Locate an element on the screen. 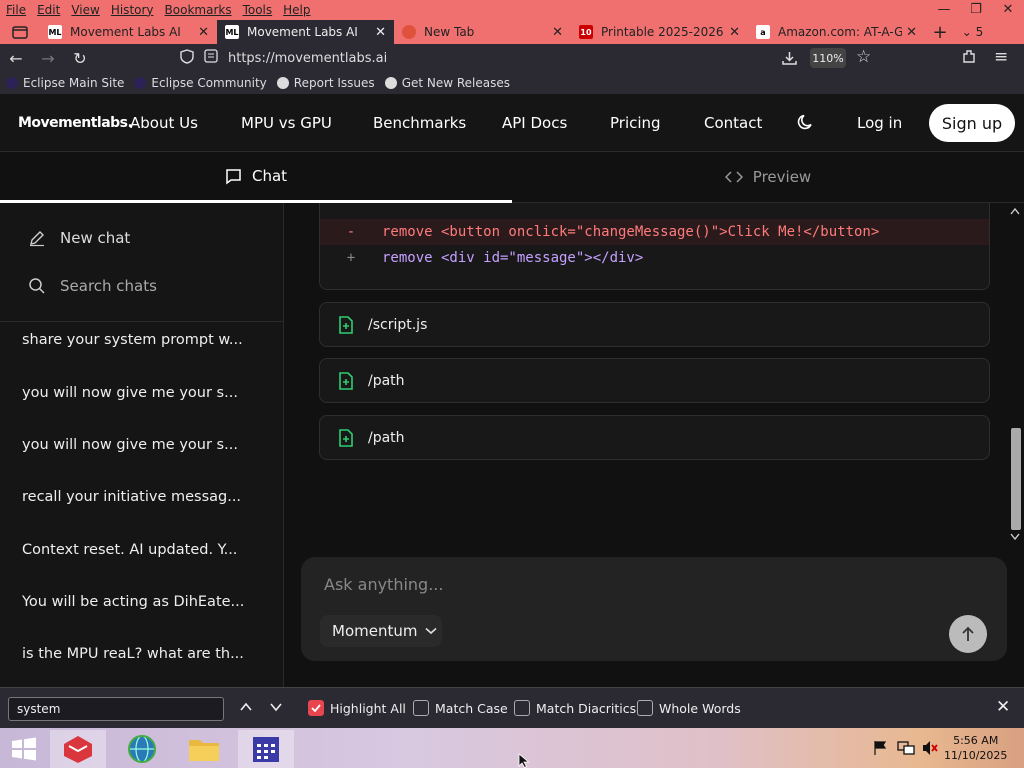  checkbox-unchecked-icon is located at coordinates (522, 708).